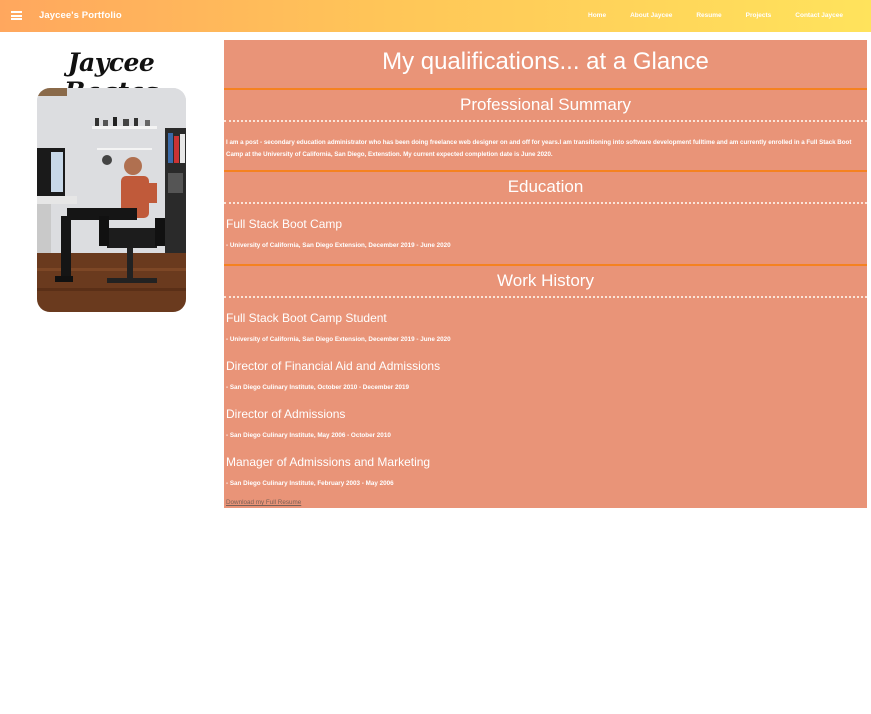 The height and width of the screenshot is (714, 871). What do you see at coordinates (545, 187) in the screenshot?
I see `section-heading-education: Education` at bounding box center [545, 187].